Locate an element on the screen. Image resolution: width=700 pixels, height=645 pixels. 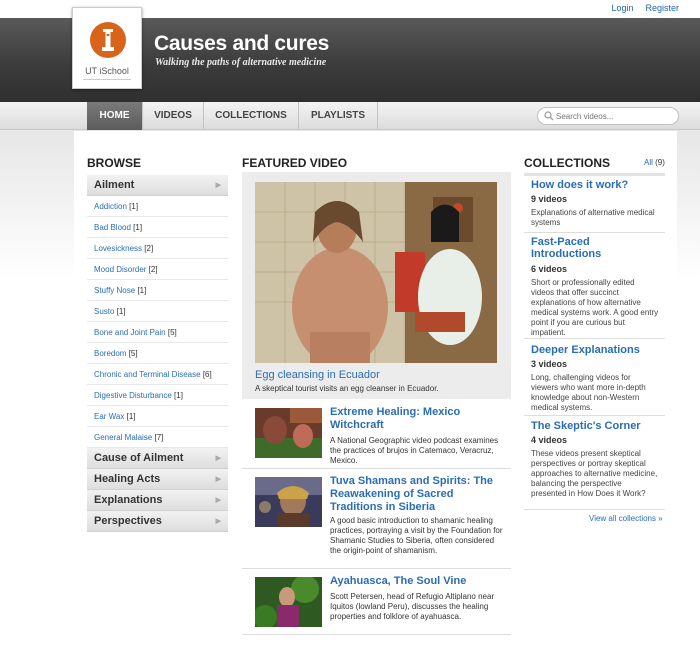
ailment-item: Digestive Disturbance [1] is located at coordinates (157, 395).